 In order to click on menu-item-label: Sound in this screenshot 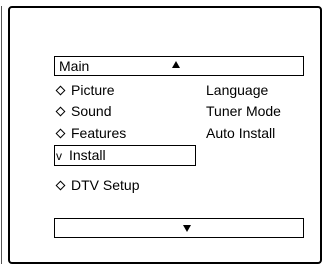, I will do `click(91, 111)`.